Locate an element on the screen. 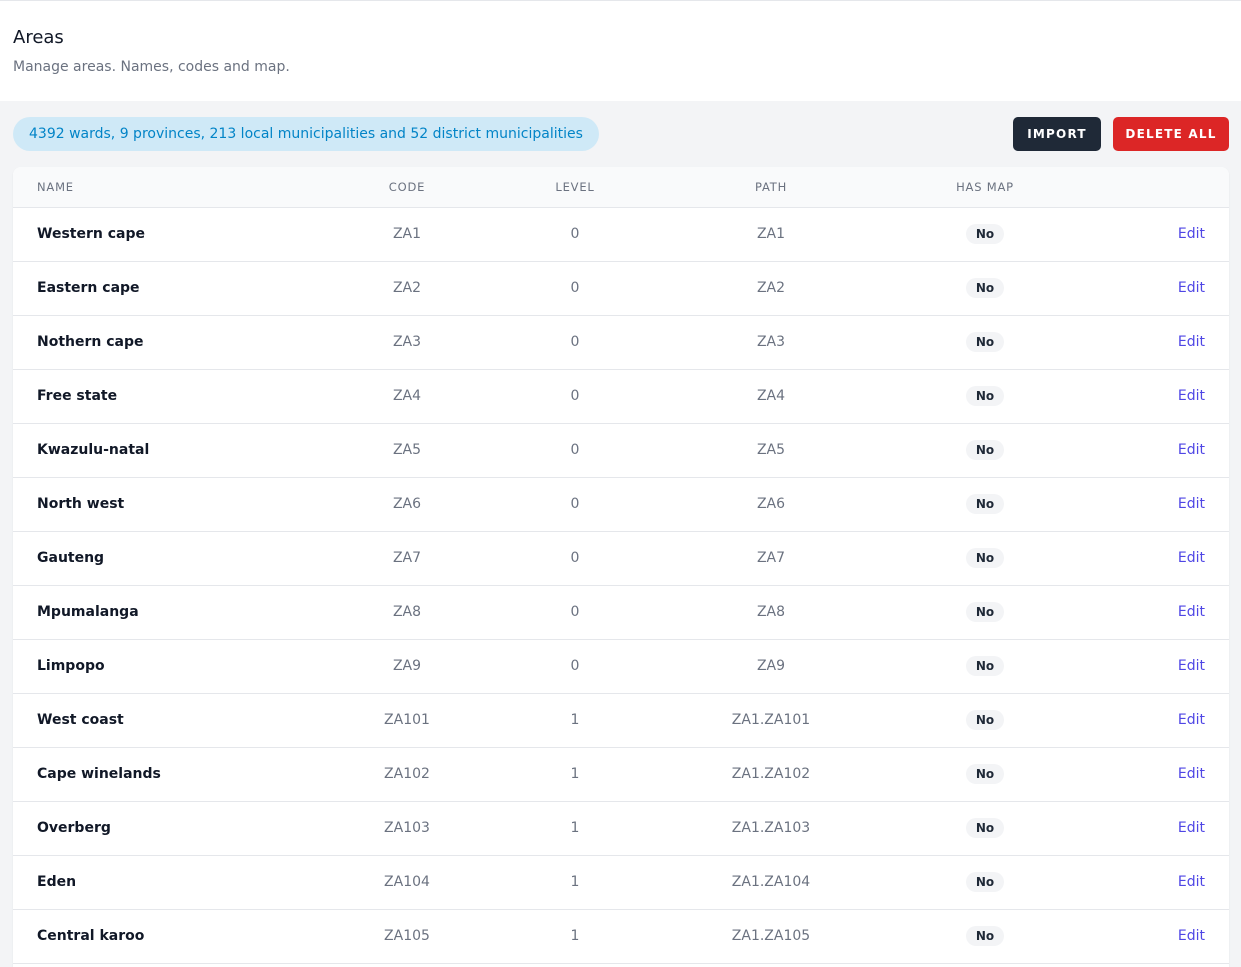  area-code: ZA101 is located at coordinates (407, 720).